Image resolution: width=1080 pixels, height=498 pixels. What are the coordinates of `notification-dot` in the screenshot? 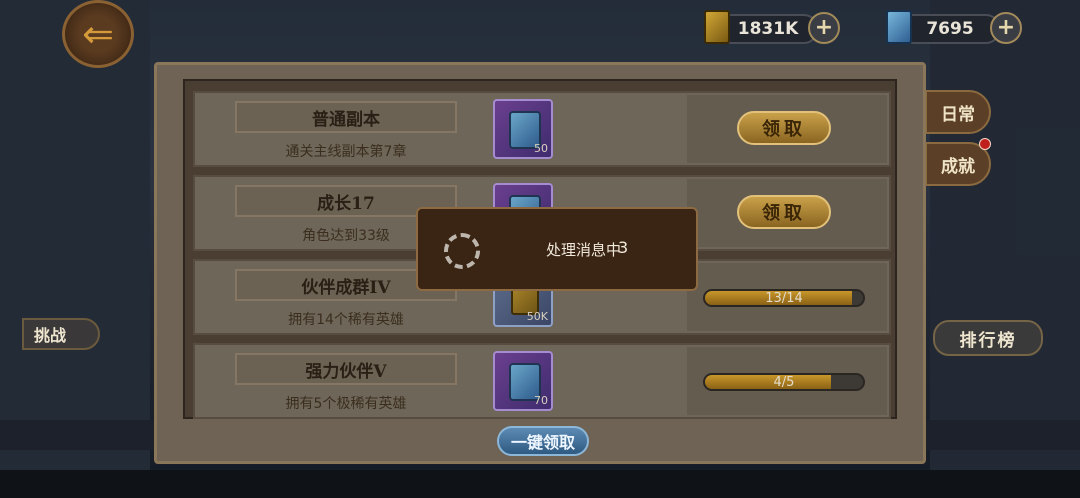 It's located at (985, 144).